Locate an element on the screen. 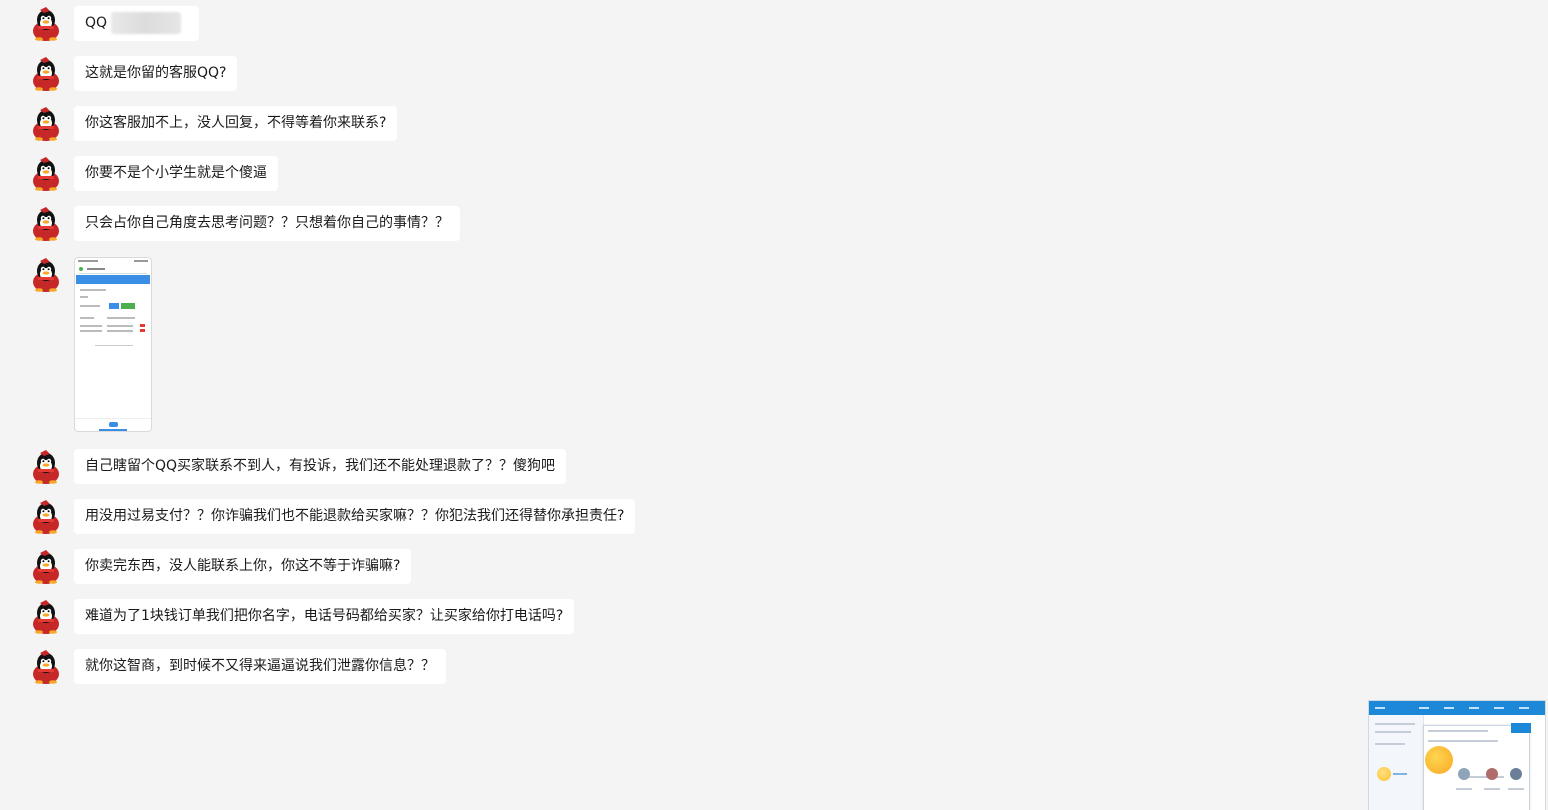 The height and width of the screenshot is (810, 1548). message-row: 你卖完东西，没人能联系上你，你这不等于诈骗嘛? is located at coordinates (220, 567).